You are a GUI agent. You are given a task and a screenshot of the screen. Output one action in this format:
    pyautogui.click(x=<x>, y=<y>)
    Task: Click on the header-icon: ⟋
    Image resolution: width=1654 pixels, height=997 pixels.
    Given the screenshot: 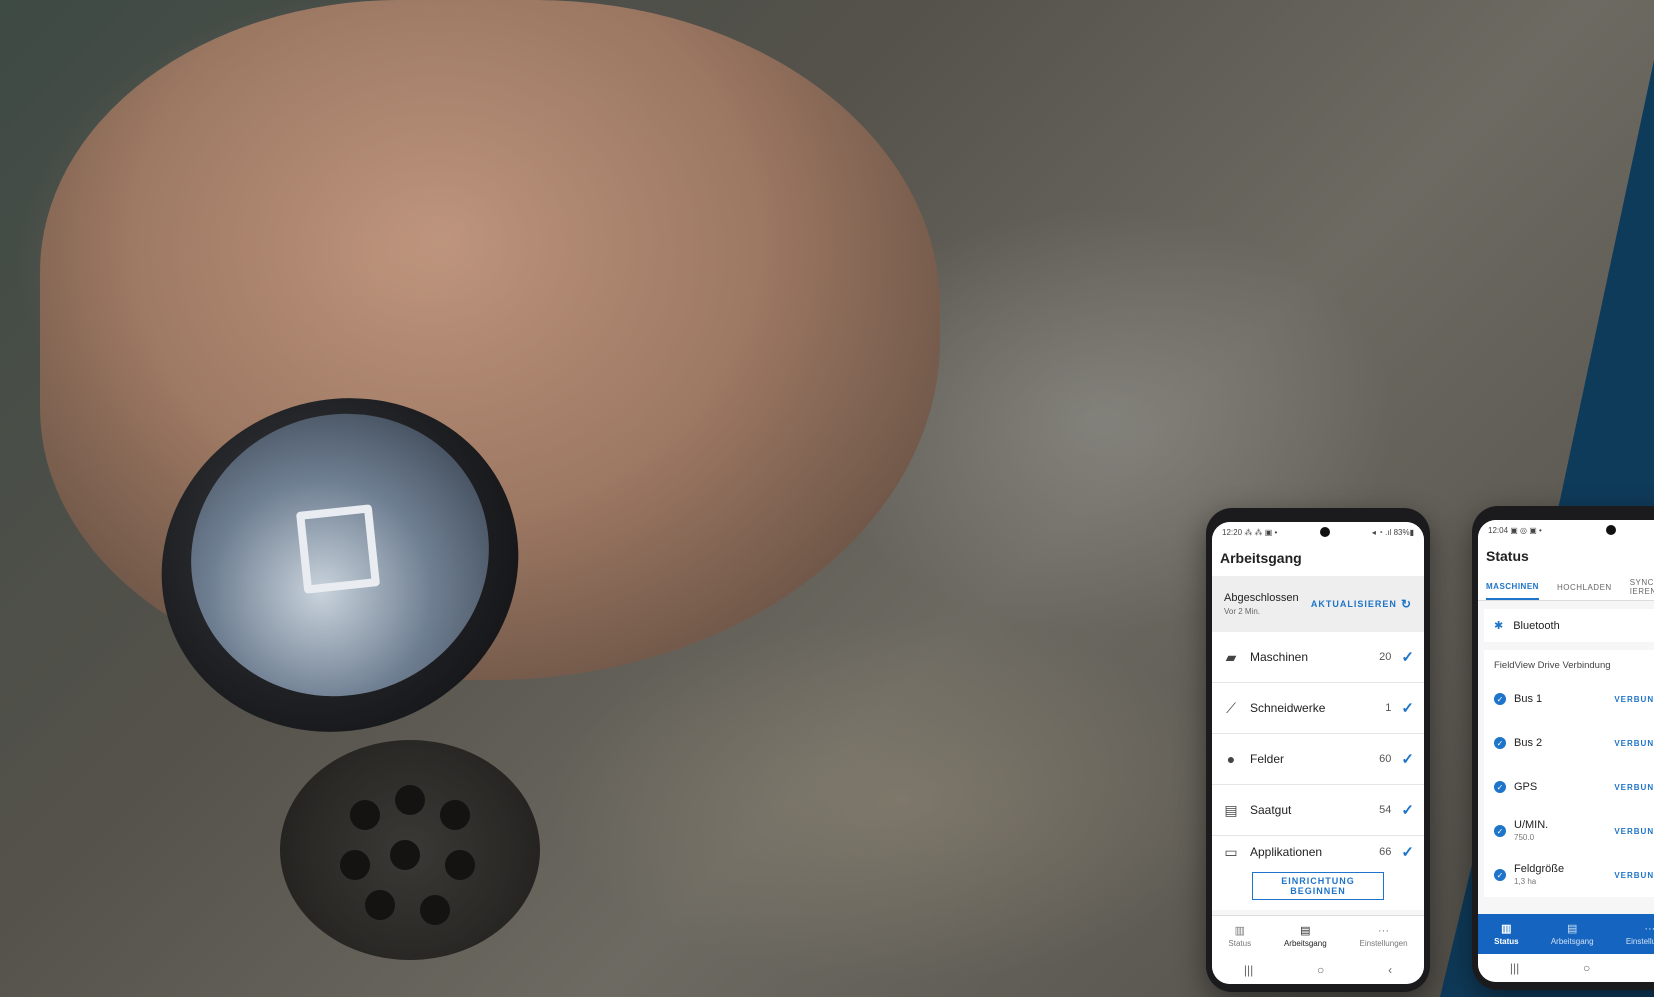 What is the action you would take?
    pyautogui.click(x=1231, y=707)
    